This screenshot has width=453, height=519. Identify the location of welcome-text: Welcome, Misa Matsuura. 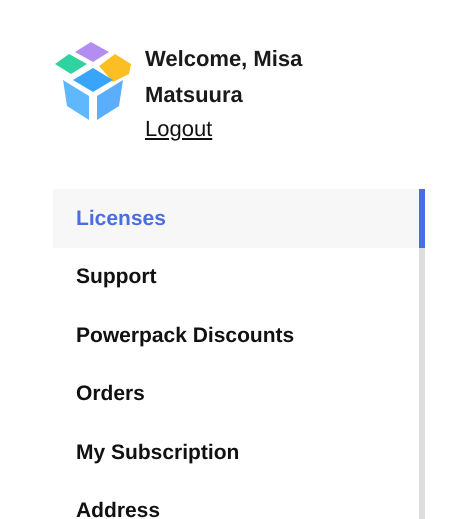
(224, 77).